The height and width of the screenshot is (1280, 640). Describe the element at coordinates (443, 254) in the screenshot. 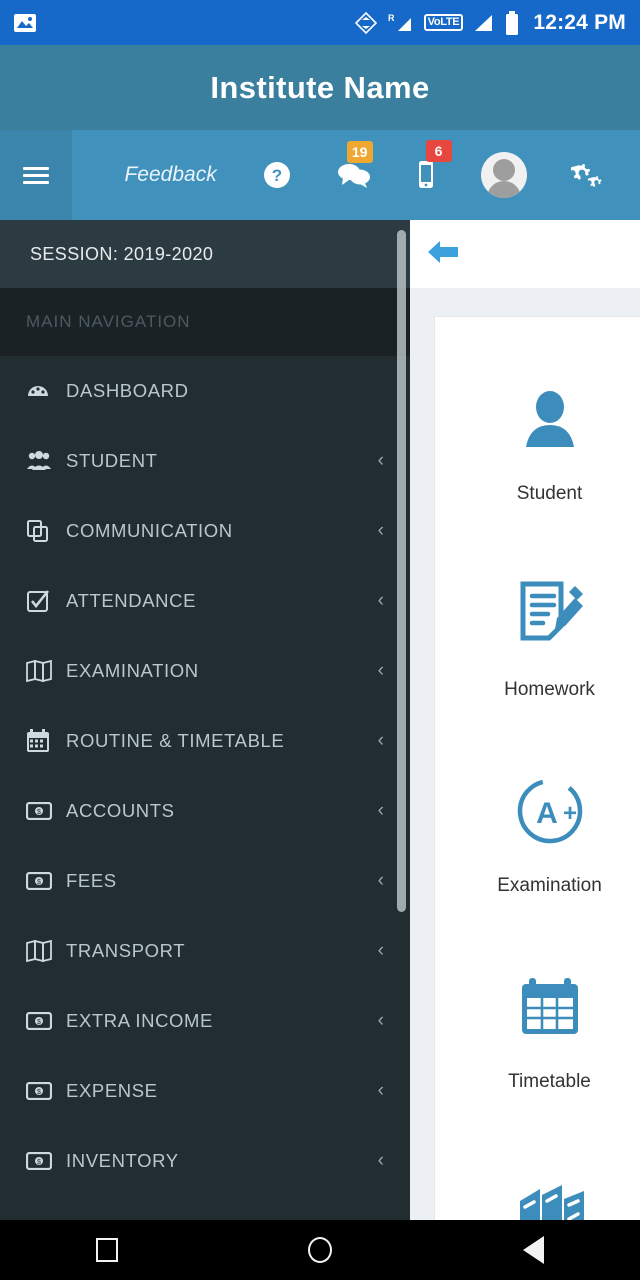

I see `back-arrow-icon` at that location.